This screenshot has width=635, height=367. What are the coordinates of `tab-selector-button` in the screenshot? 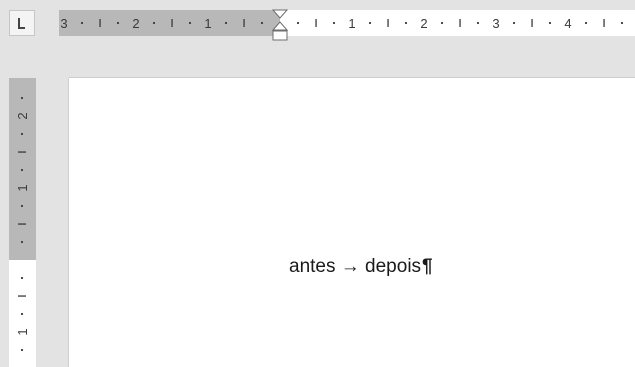 It's located at (22, 23).